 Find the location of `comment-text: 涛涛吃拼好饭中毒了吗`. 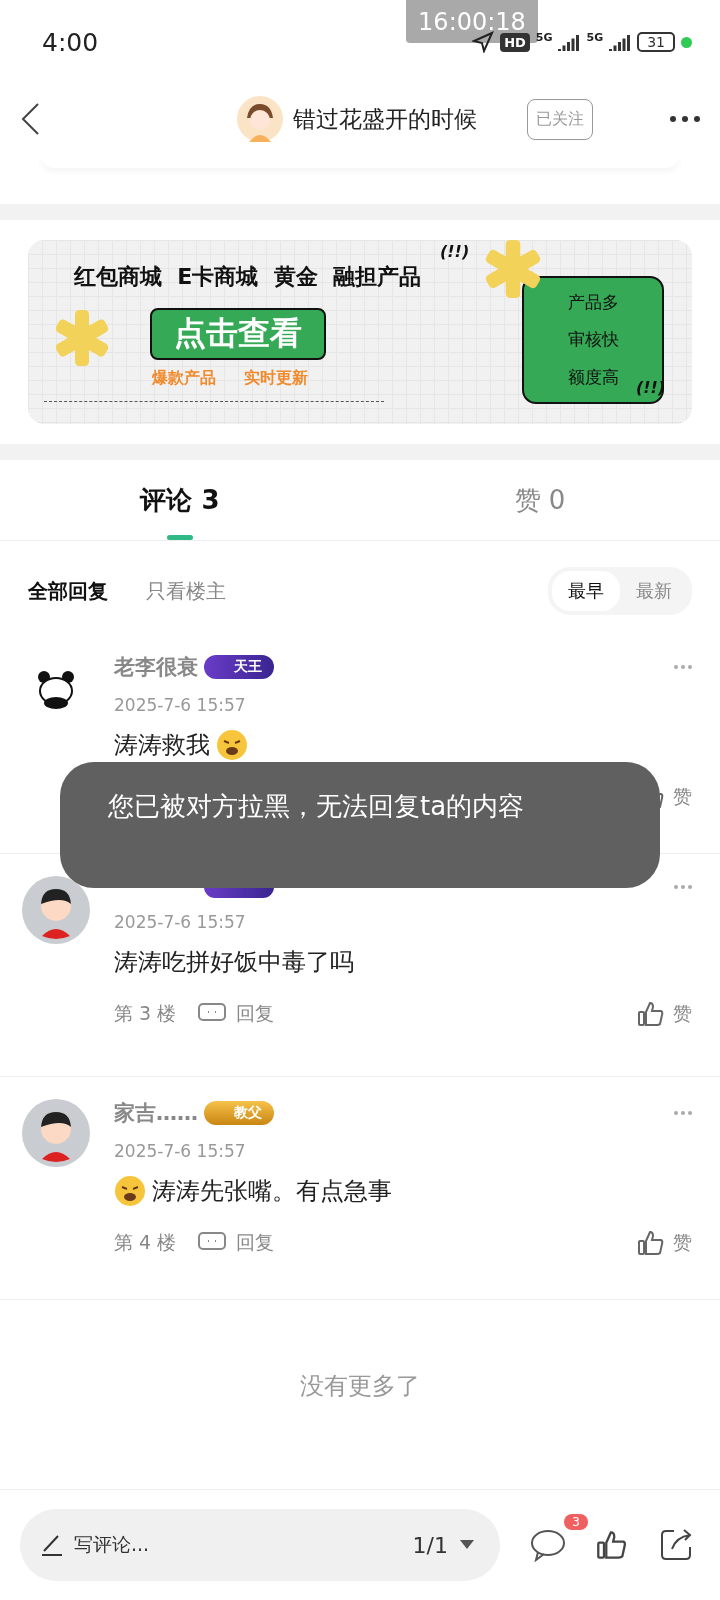

comment-text: 涛涛吃拼好饭中毒了吗 is located at coordinates (234, 962).